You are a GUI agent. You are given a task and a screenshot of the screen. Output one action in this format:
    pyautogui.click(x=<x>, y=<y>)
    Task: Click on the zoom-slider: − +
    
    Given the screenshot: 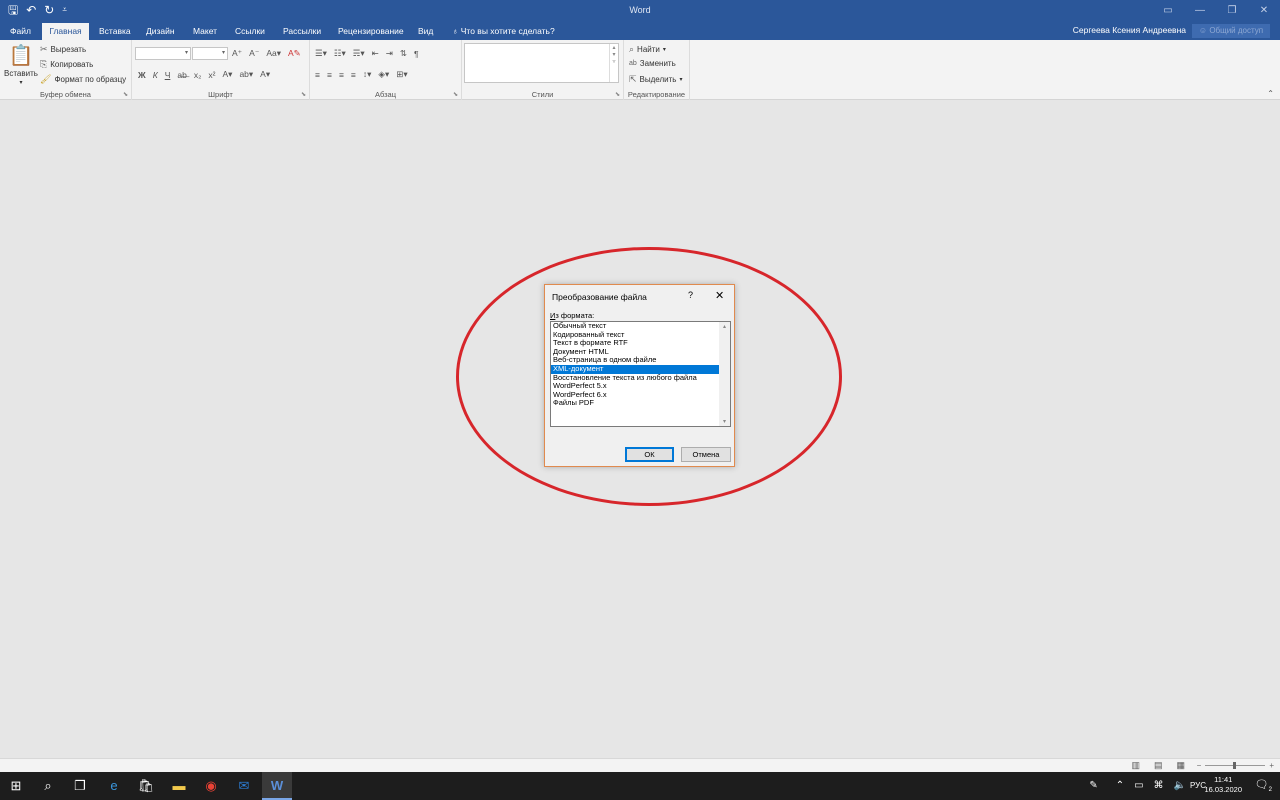 What is the action you would take?
    pyautogui.click(x=1235, y=765)
    